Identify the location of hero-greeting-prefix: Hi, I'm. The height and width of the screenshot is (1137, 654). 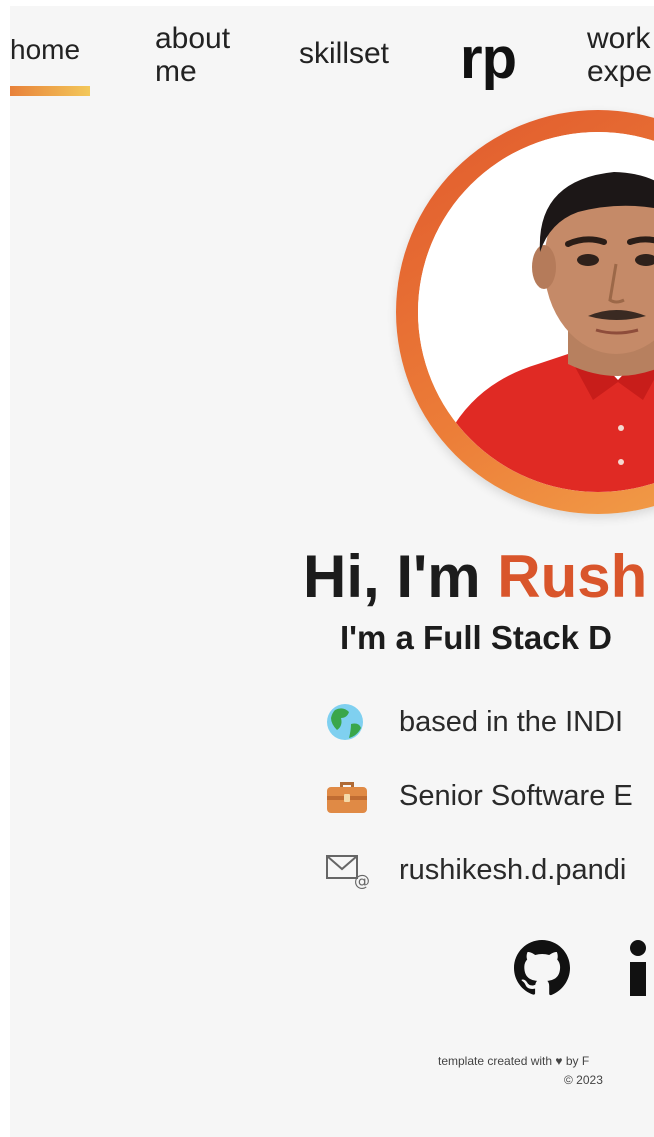
(400, 576).